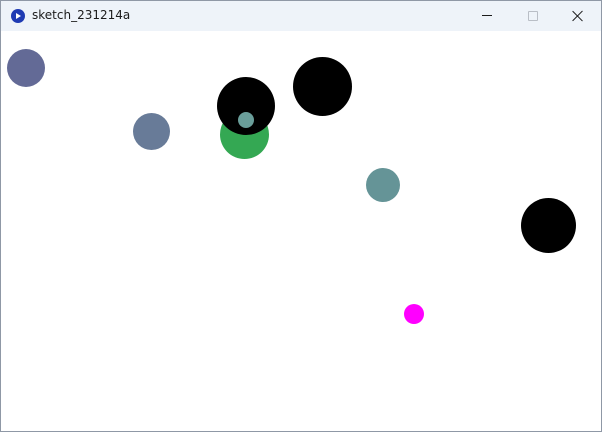 The width and height of the screenshot is (602, 432). What do you see at coordinates (26, 68) in the screenshot?
I see `circle-purple` at bounding box center [26, 68].